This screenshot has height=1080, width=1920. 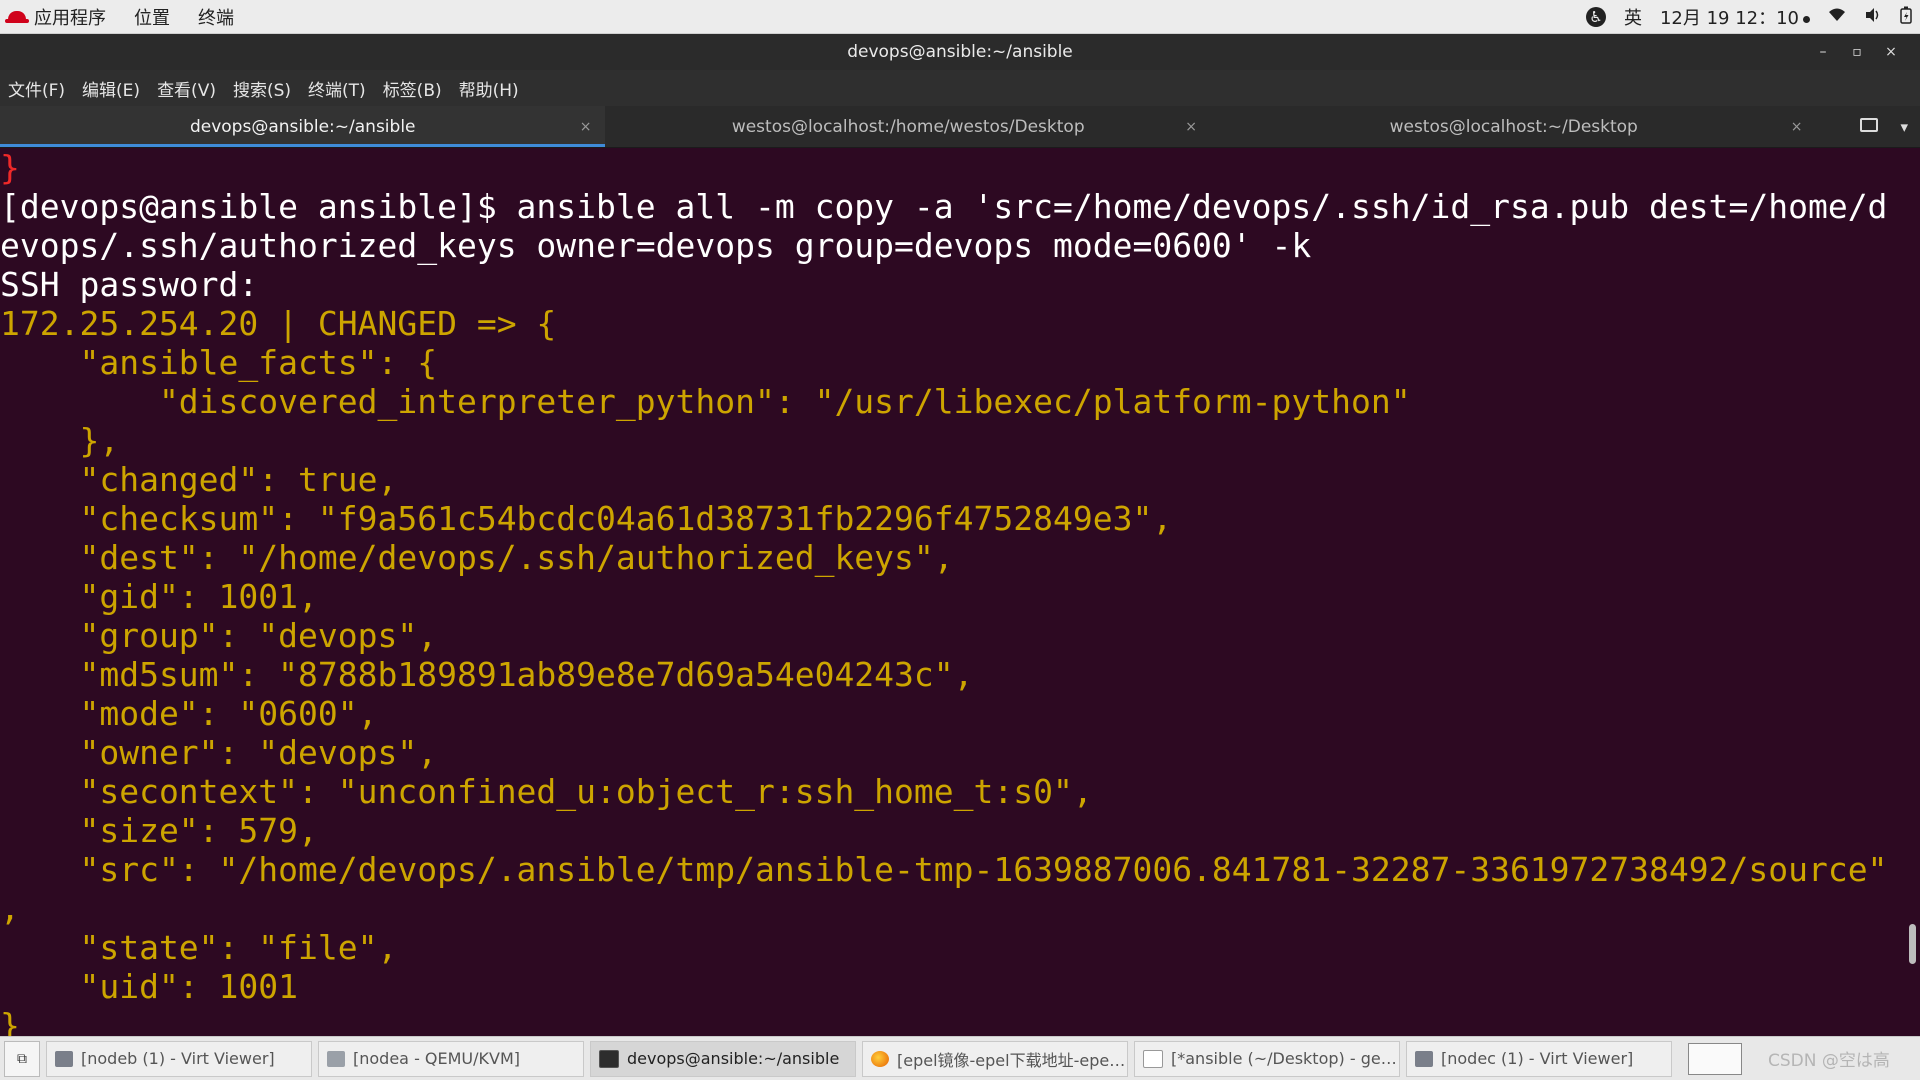 I want to click on terminal-icon, so click(x=609, y=1058).